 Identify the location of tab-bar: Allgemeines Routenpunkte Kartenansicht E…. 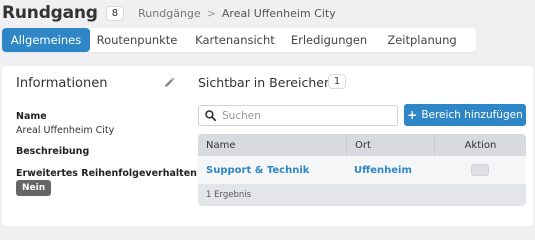
(239, 40).